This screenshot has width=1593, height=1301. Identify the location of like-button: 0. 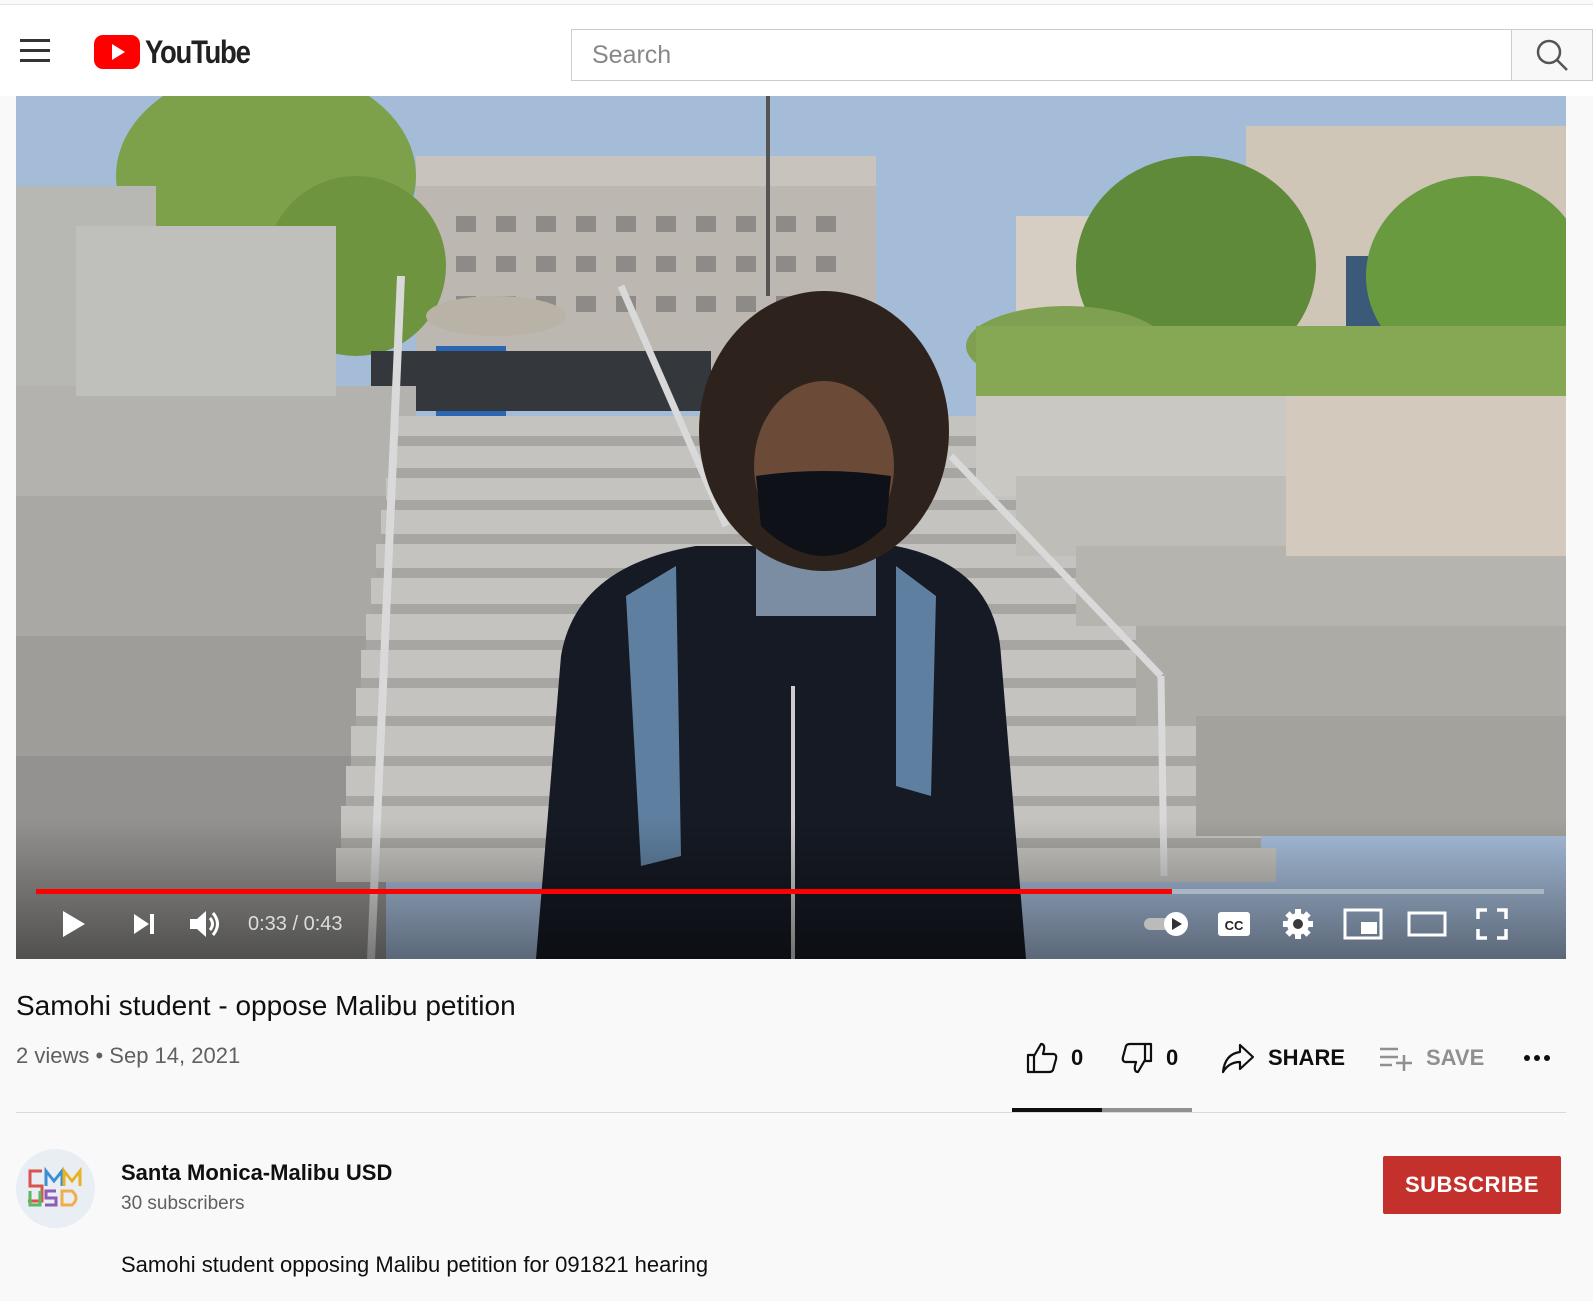
(1054, 1058).